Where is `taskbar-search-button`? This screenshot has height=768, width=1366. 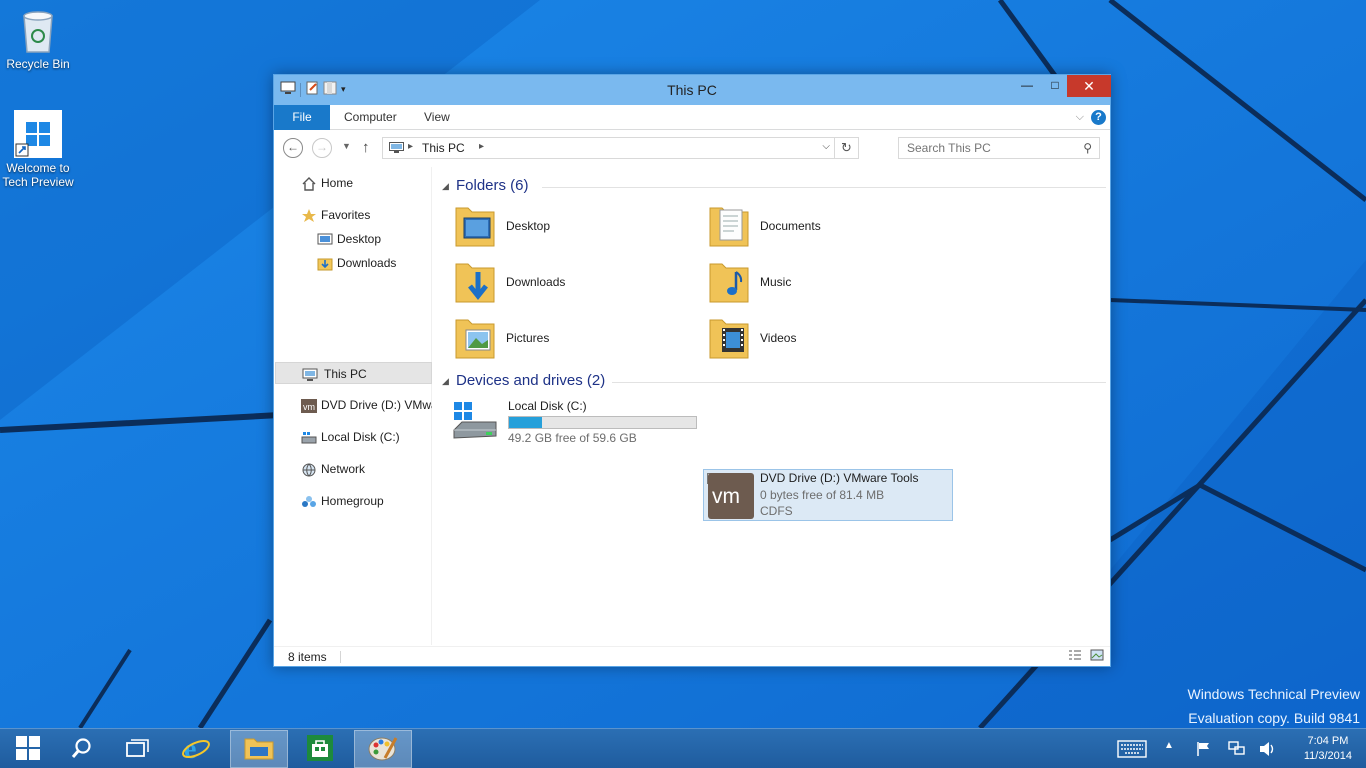
taskbar-search-button is located at coordinates (82, 749).